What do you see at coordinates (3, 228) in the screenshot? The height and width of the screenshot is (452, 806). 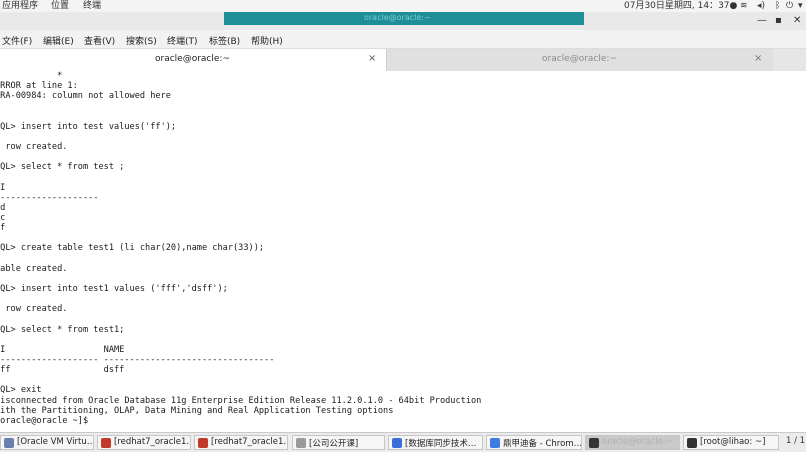 I see `terminal-line: ff` at bounding box center [3, 228].